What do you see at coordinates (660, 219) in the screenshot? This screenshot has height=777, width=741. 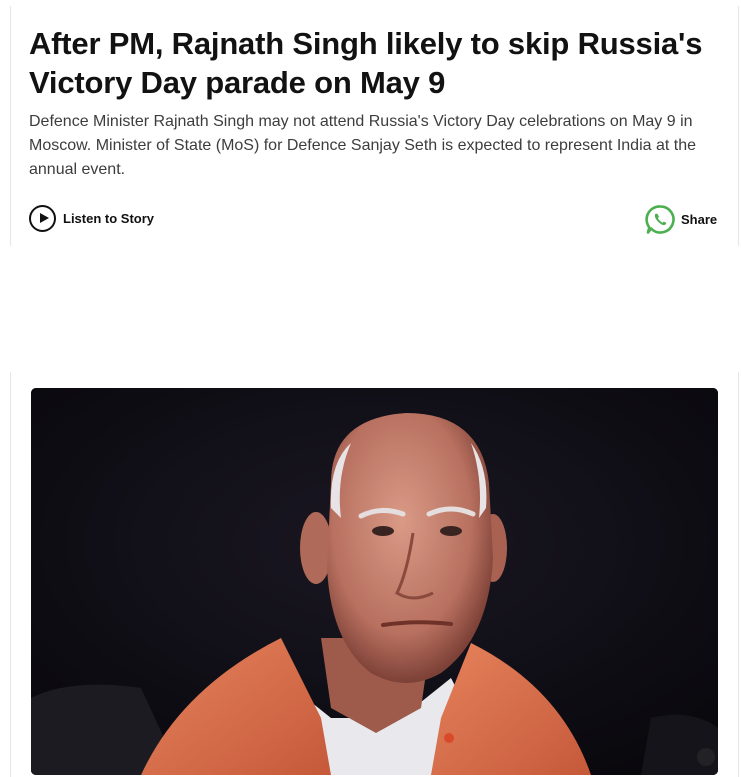 I see `whatsapp-icon` at bounding box center [660, 219].